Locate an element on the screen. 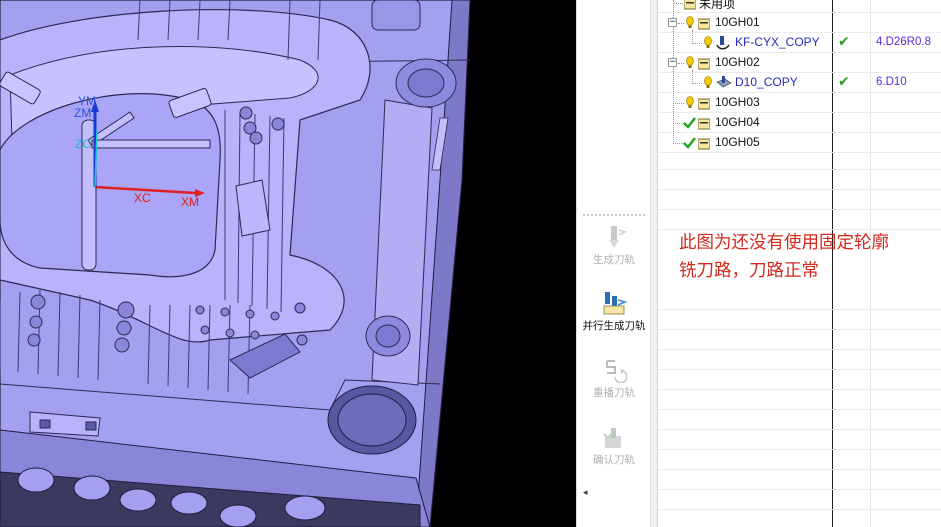 The image size is (941, 527). axis-label-zc: ZC is located at coordinates (83, 144).